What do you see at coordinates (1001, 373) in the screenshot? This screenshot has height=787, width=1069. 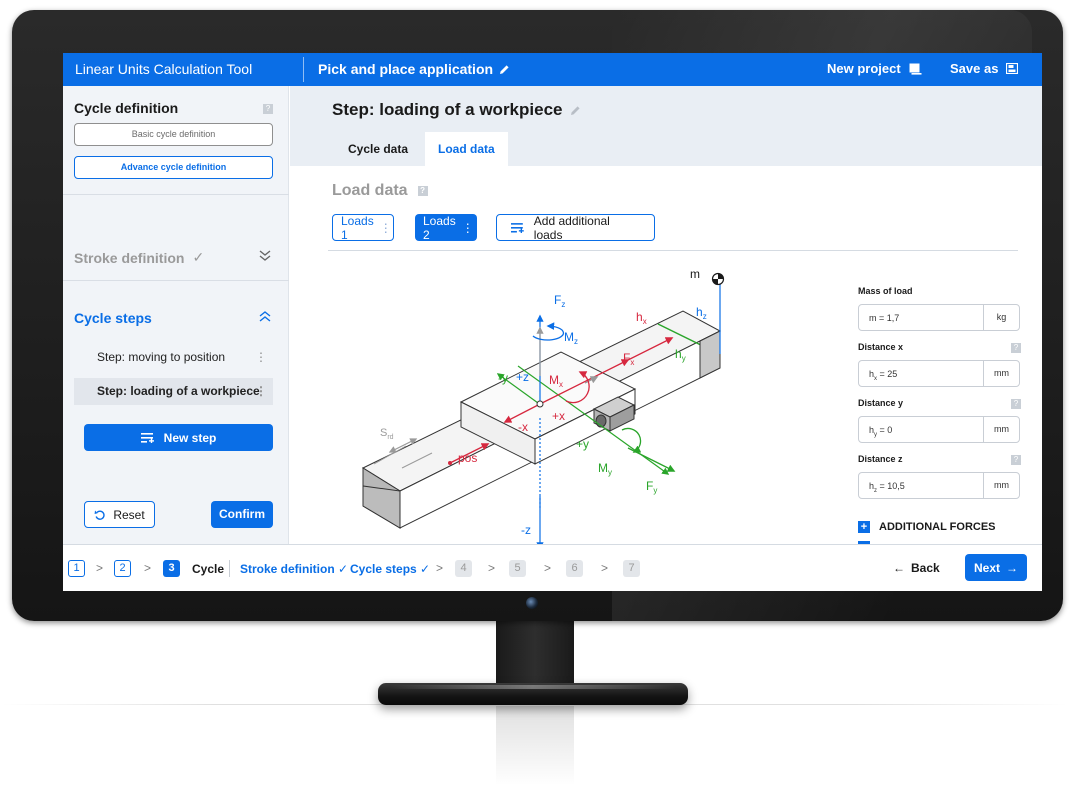 I see `distance-x-unit: mm` at bounding box center [1001, 373].